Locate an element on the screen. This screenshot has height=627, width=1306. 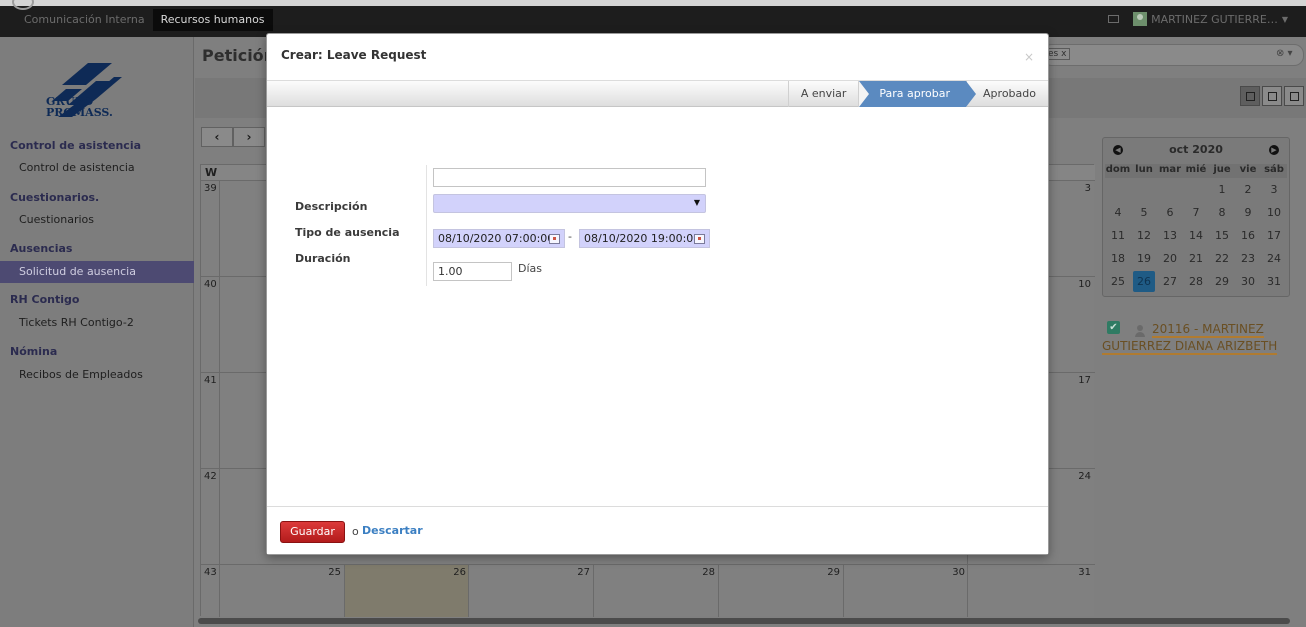
mini-calendar-day: 27 is located at coordinates (1170, 281).